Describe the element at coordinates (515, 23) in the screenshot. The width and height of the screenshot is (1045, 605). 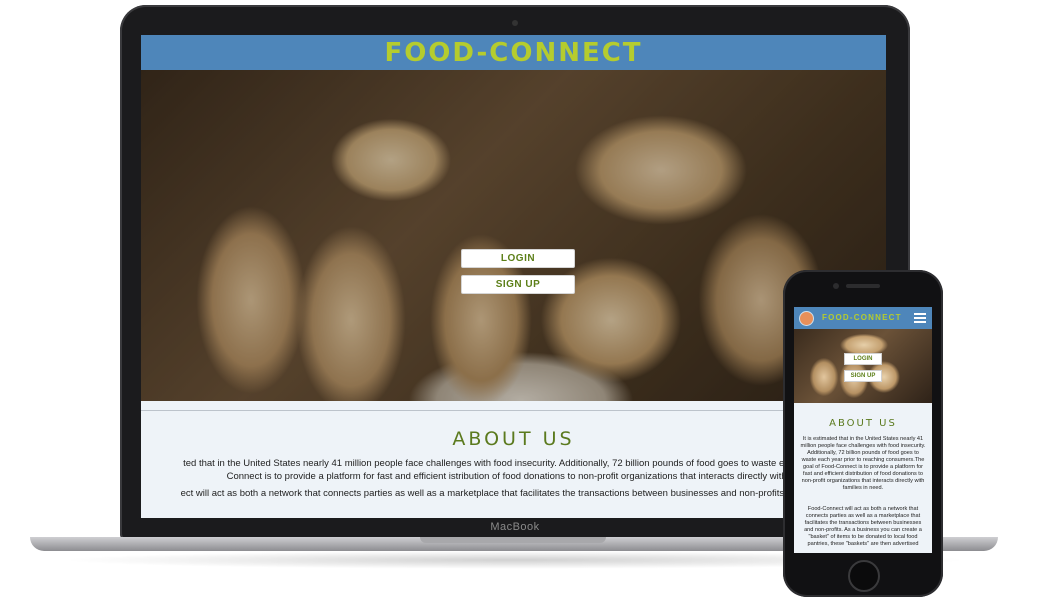
I see `laptop-camera` at that location.